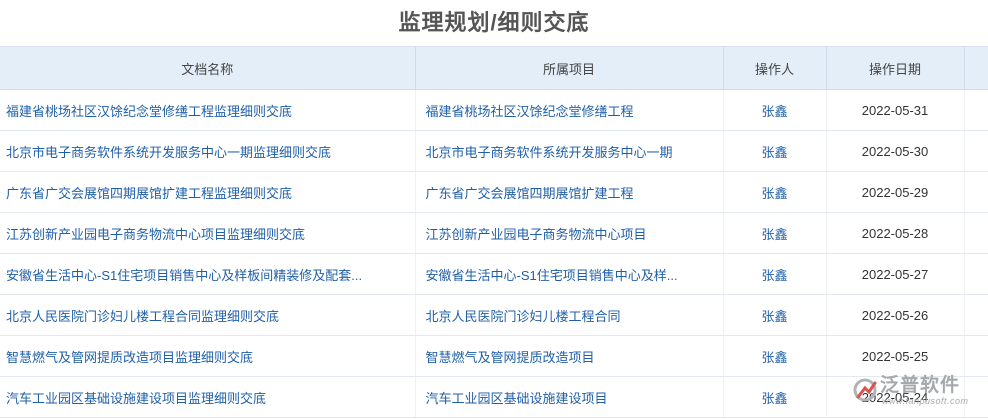 This screenshot has height=419, width=988. I want to click on operation-date: 2022-05-25, so click(895, 356).